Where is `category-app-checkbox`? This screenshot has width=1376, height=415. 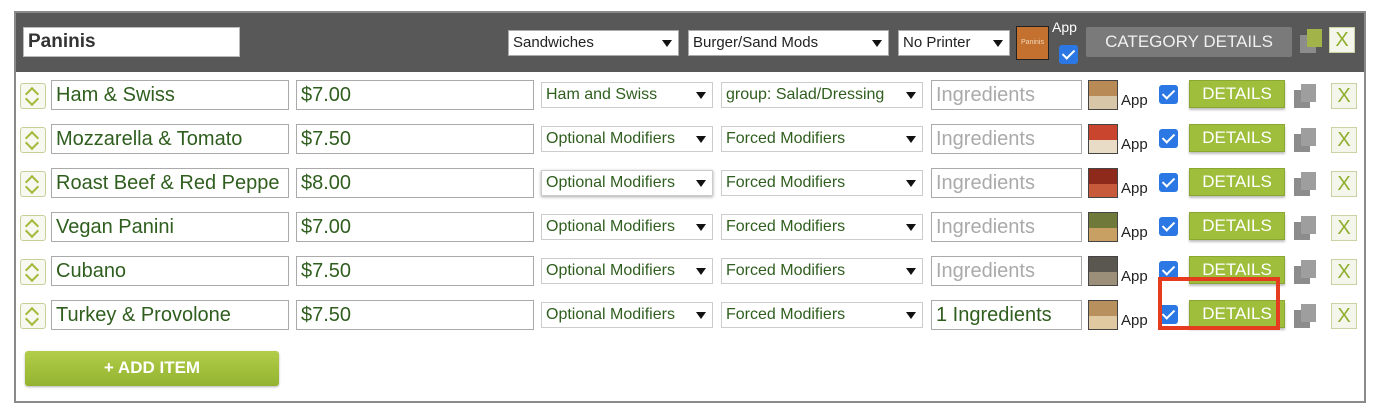
category-app-checkbox is located at coordinates (1068, 54).